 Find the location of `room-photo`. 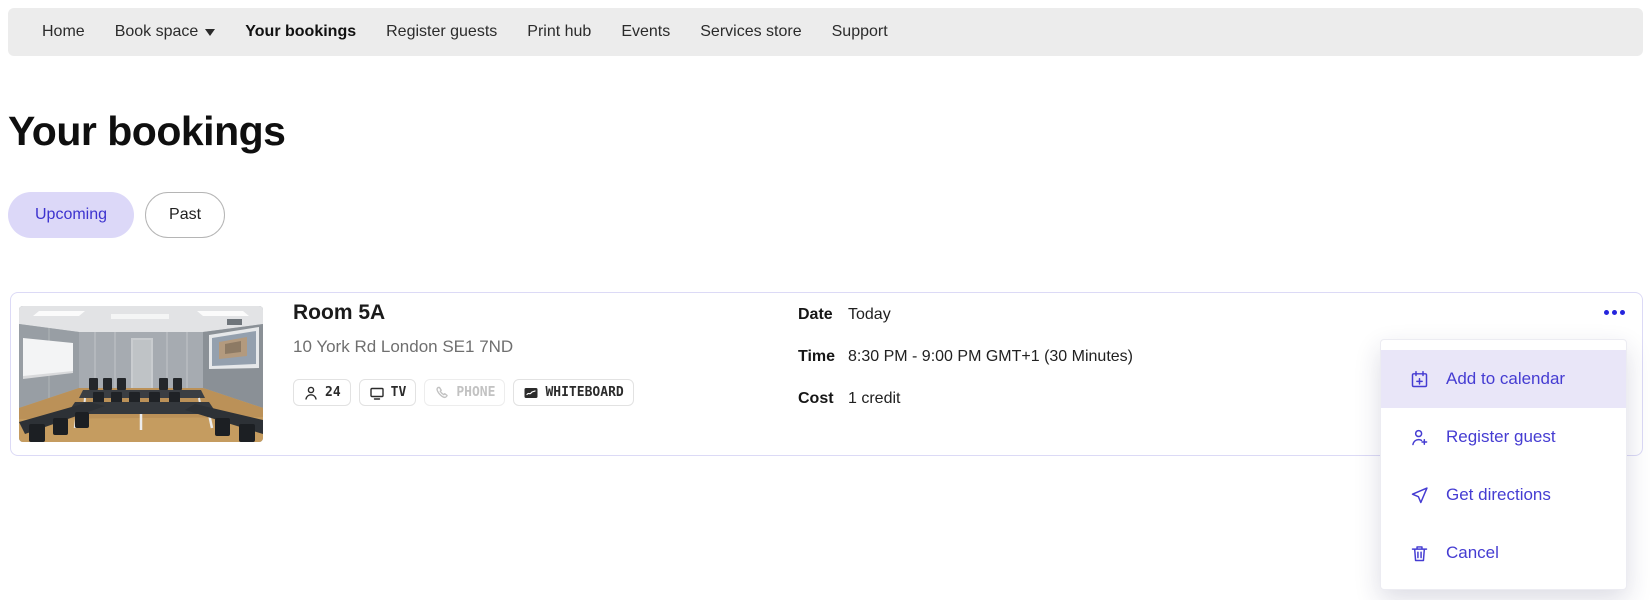

room-photo is located at coordinates (141, 374).